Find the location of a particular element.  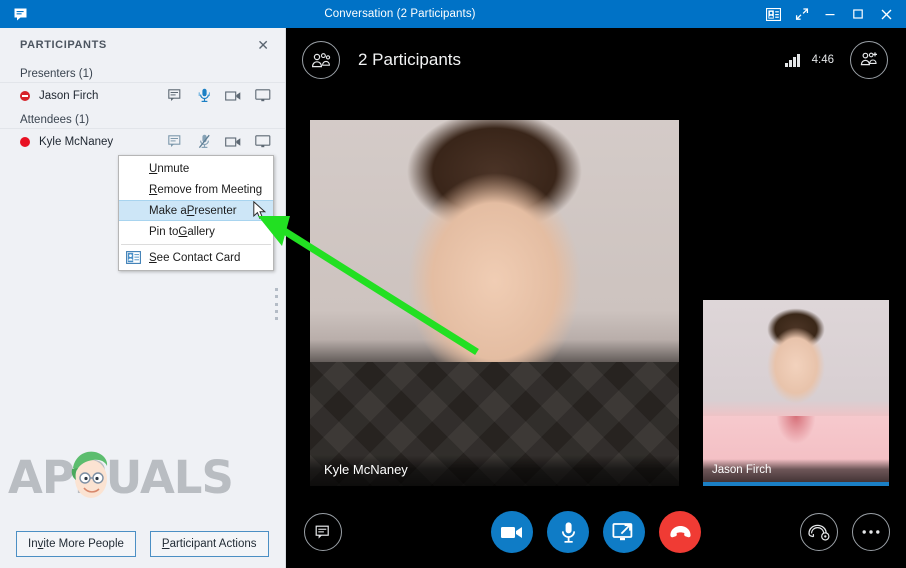

presence-indicator-dnd is located at coordinates (25, 141).